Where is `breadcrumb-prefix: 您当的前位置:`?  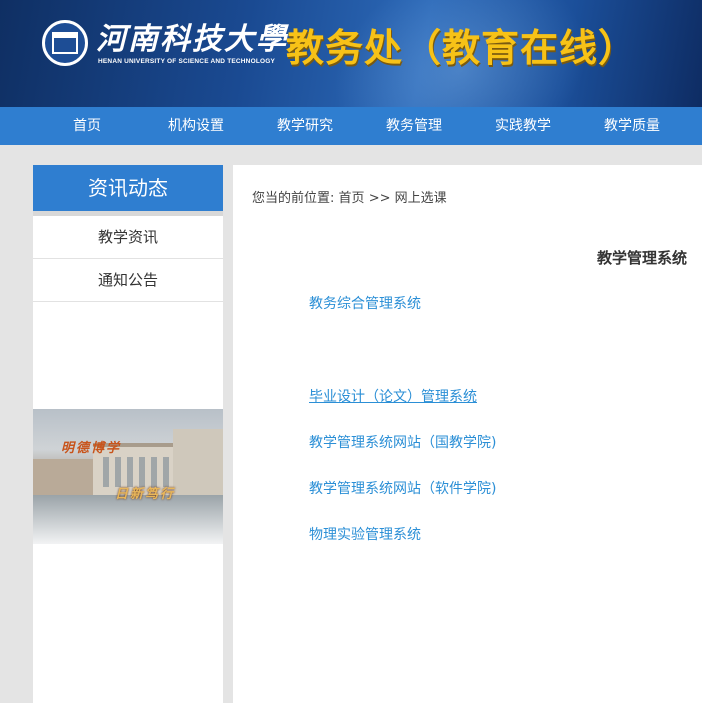
breadcrumb-prefix: 您当的前位置: is located at coordinates (293, 198).